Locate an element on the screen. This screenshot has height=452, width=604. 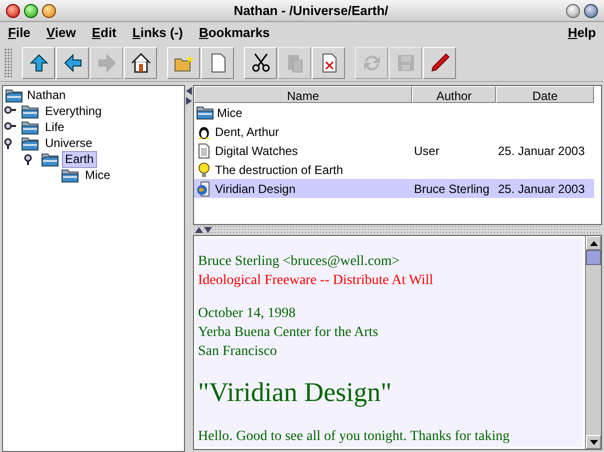
table-cell-text: Mice is located at coordinates (229, 113).